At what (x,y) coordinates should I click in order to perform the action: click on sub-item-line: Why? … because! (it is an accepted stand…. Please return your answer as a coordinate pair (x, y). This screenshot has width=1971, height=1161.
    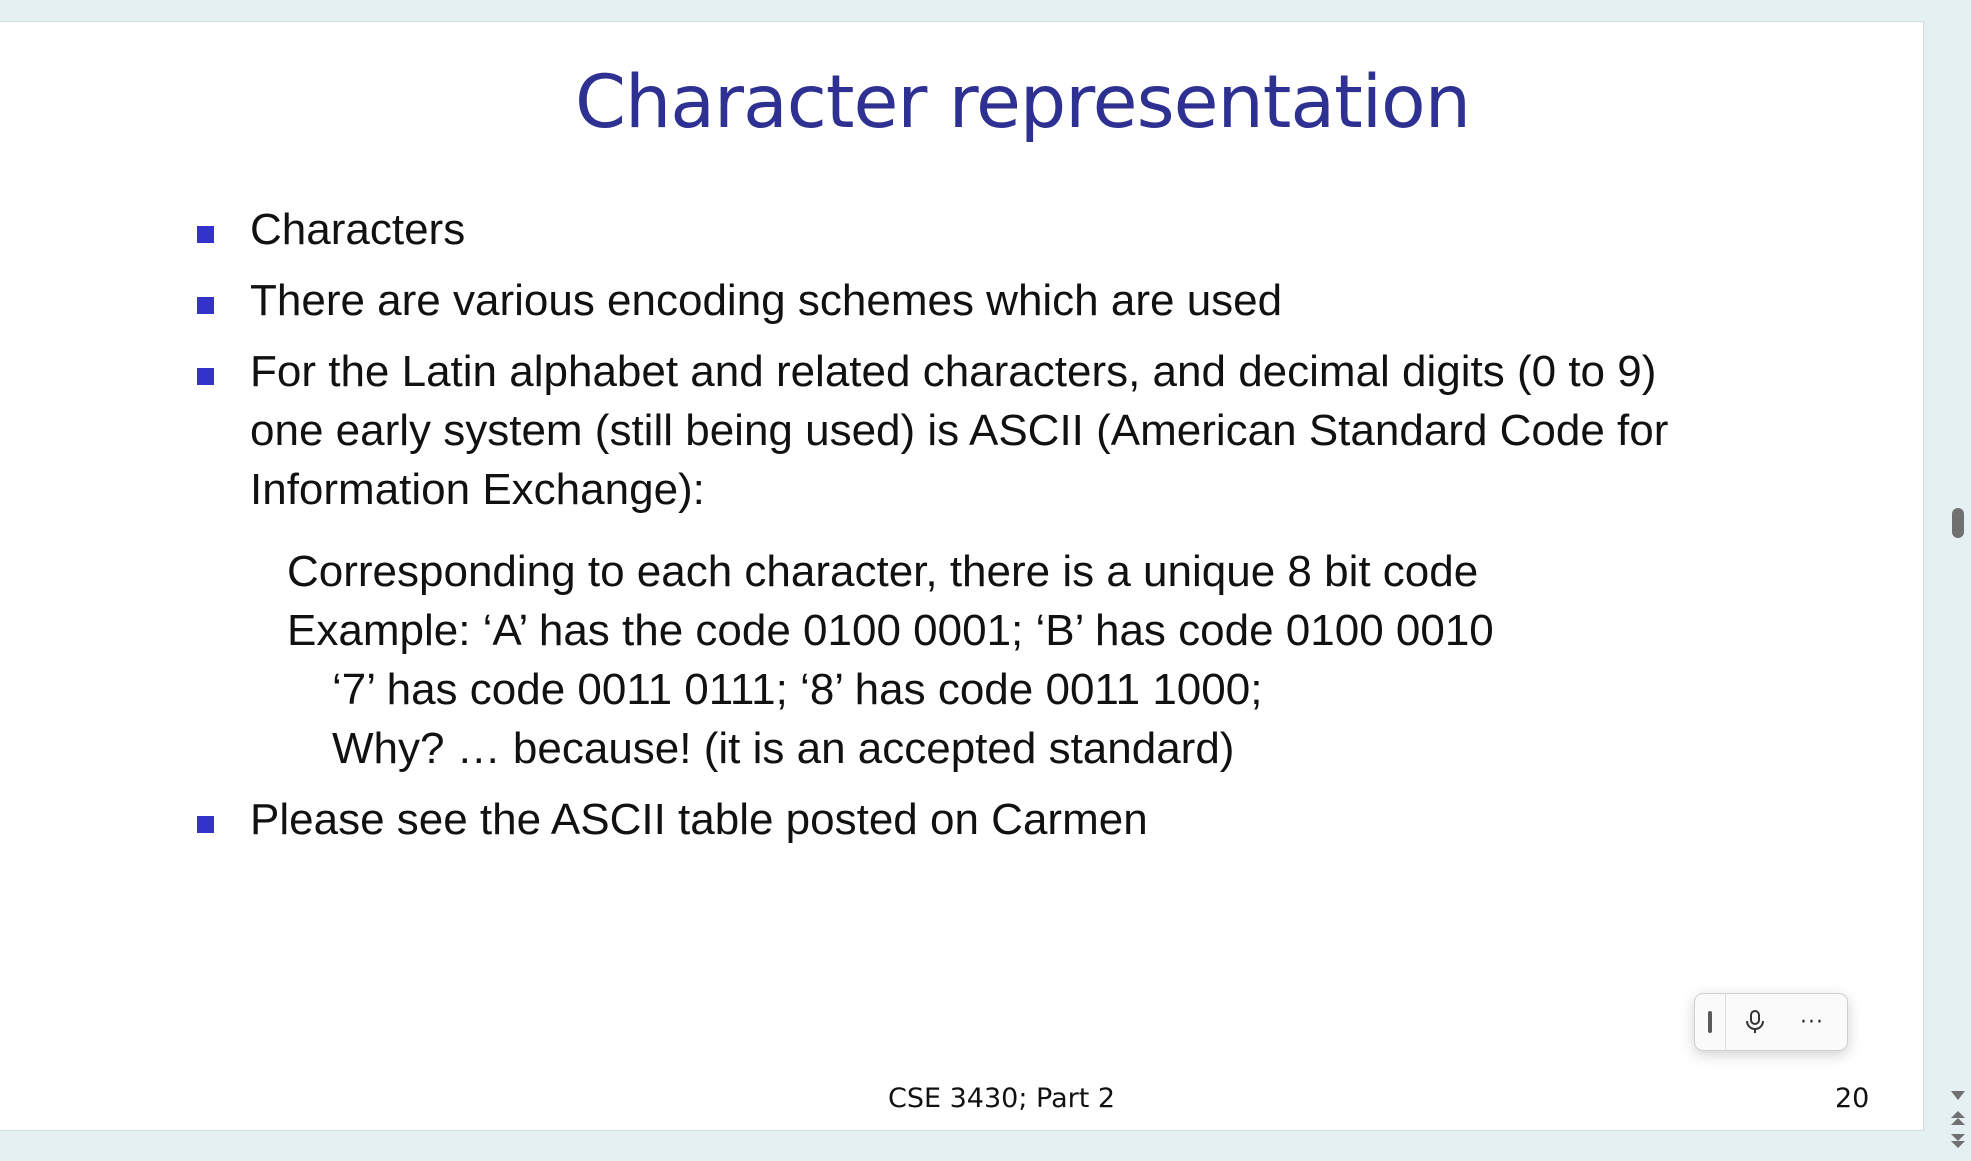
    Looking at the image, I should click on (783, 748).